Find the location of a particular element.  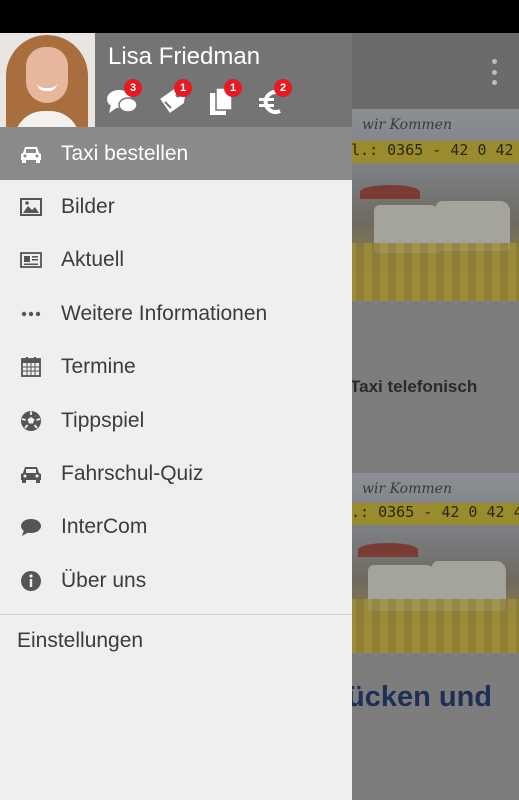

menu-item-einstellungen: Einstellungen is located at coordinates (176, 641).